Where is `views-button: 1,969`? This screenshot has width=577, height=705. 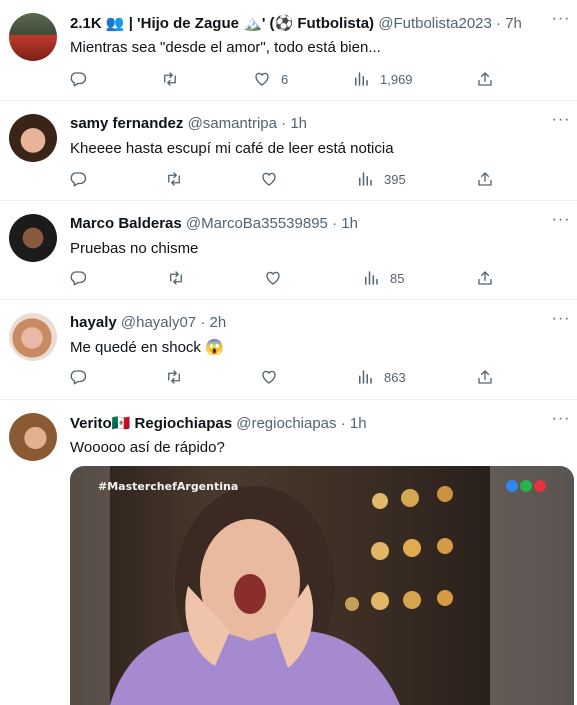 views-button: 1,969 is located at coordinates (382, 79).